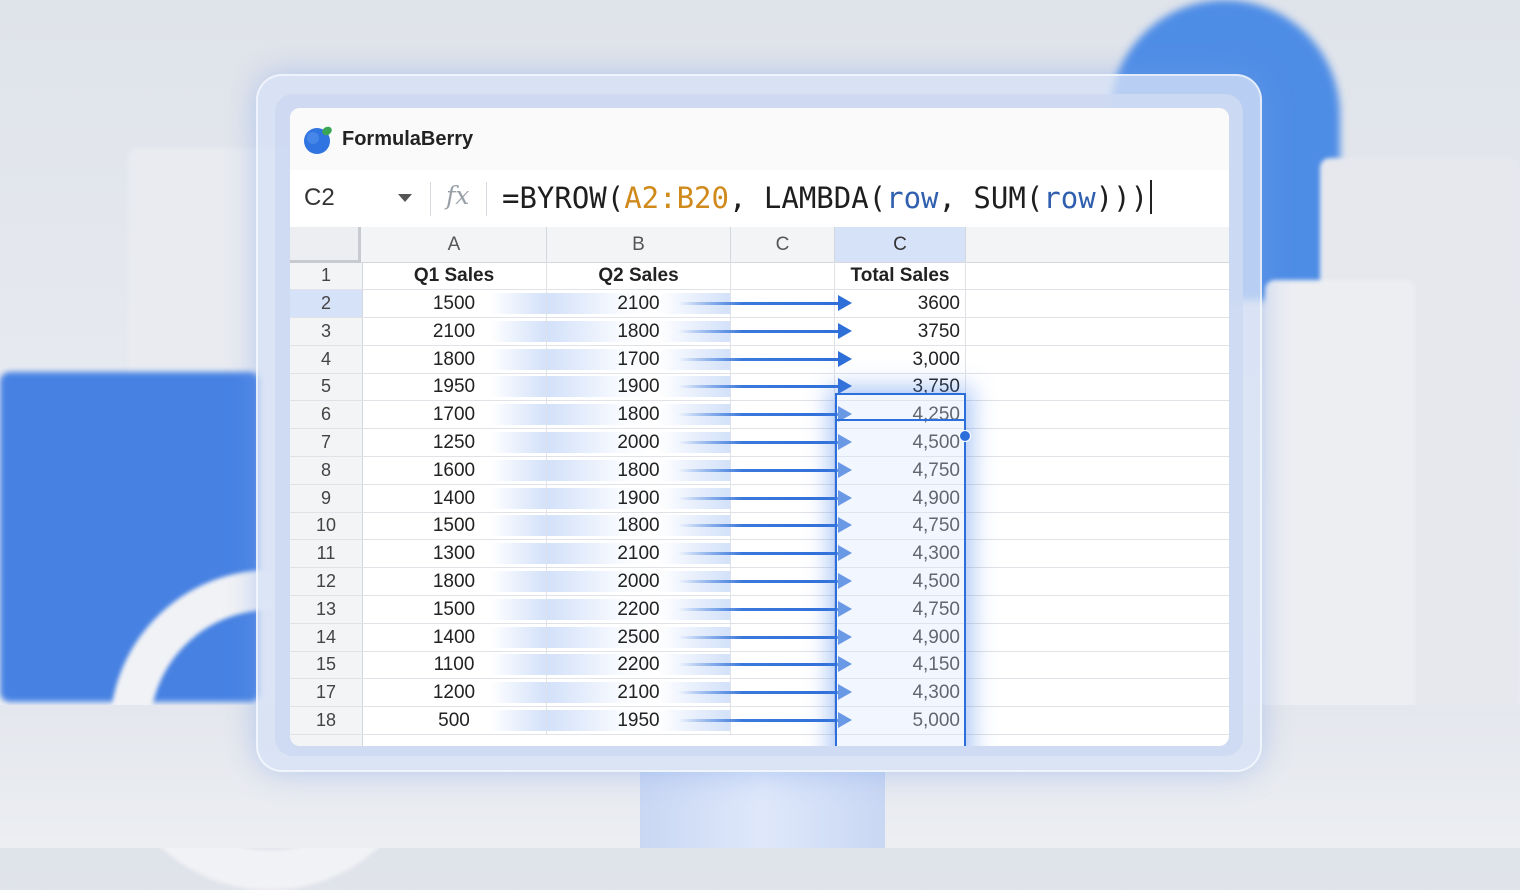  Describe the element at coordinates (454, 244) in the screenshot. I see `column-header-a: A` at that location.